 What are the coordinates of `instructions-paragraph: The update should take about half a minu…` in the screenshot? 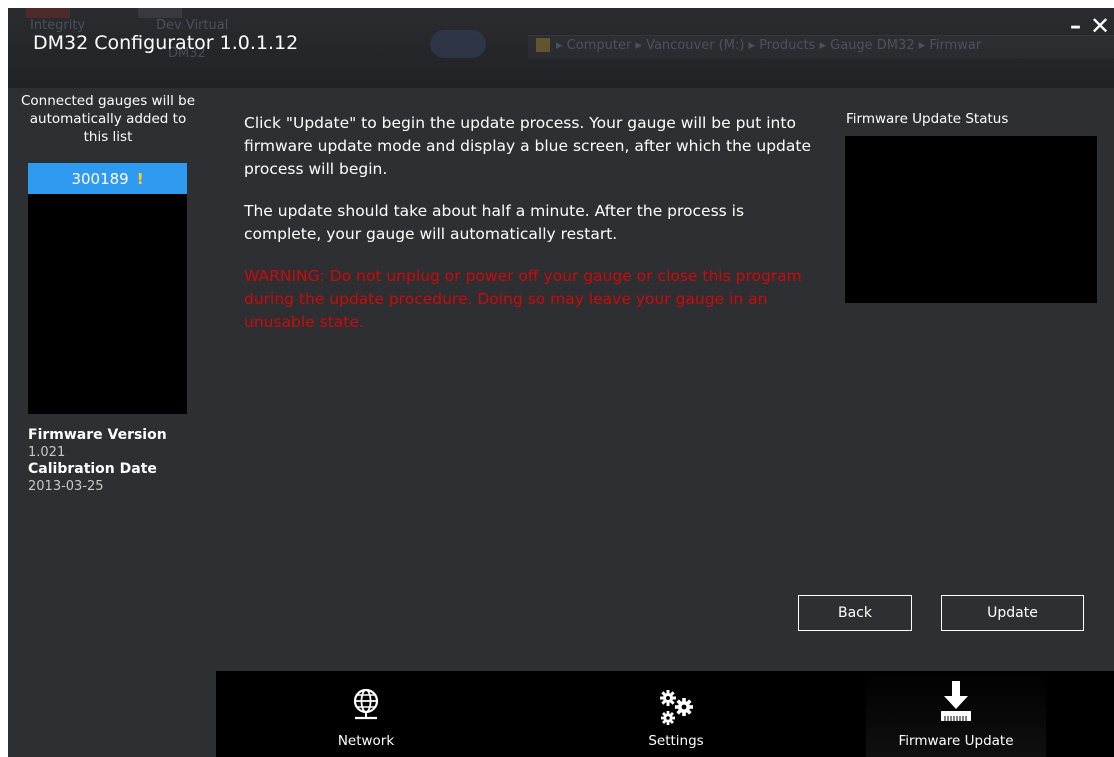 It's located at (494, 222).